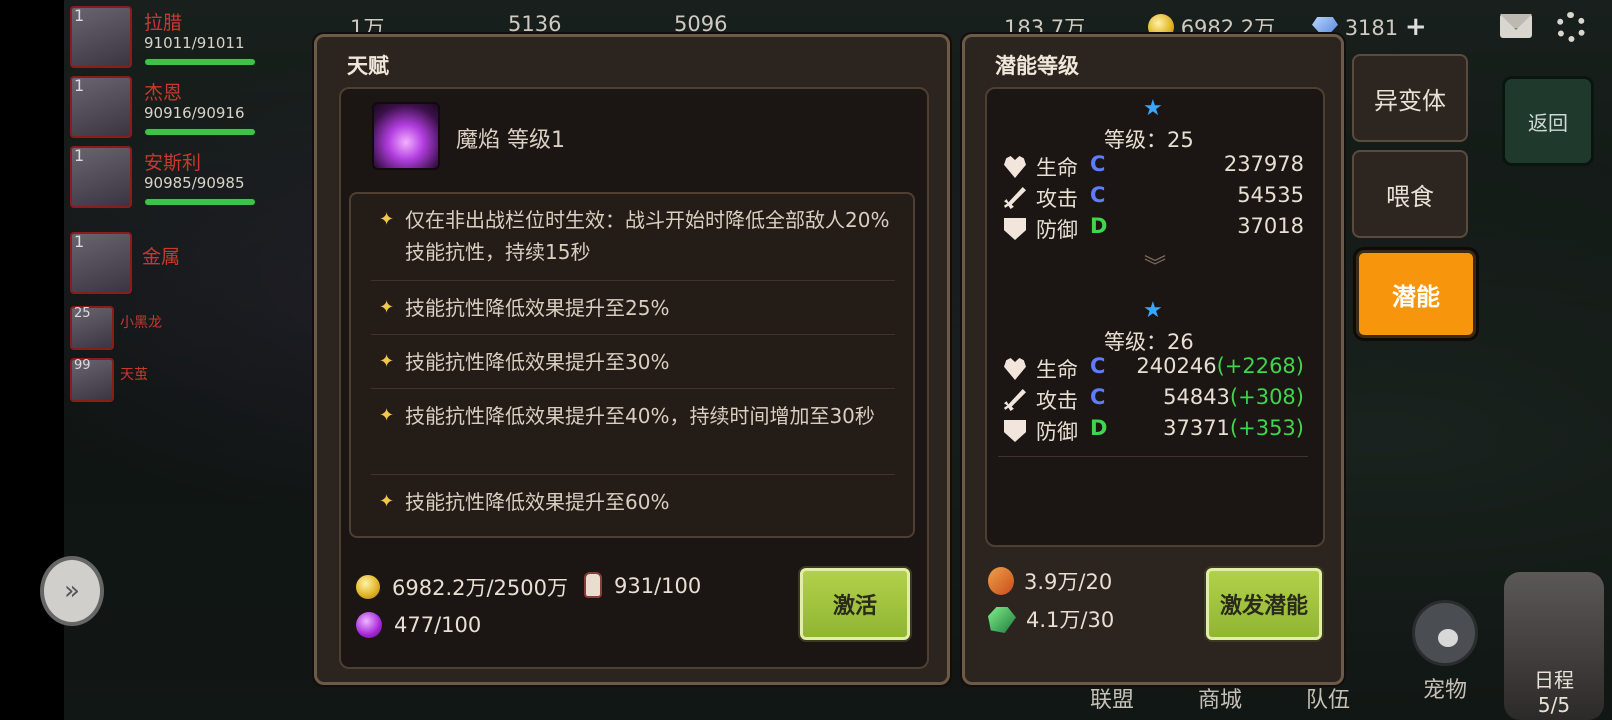 This screenshot has height=720, width=1612. I want to click on list-item: ✦ 技能抗性降低效果提升至40%，持续时间增加至30秒, so click(633, 416).